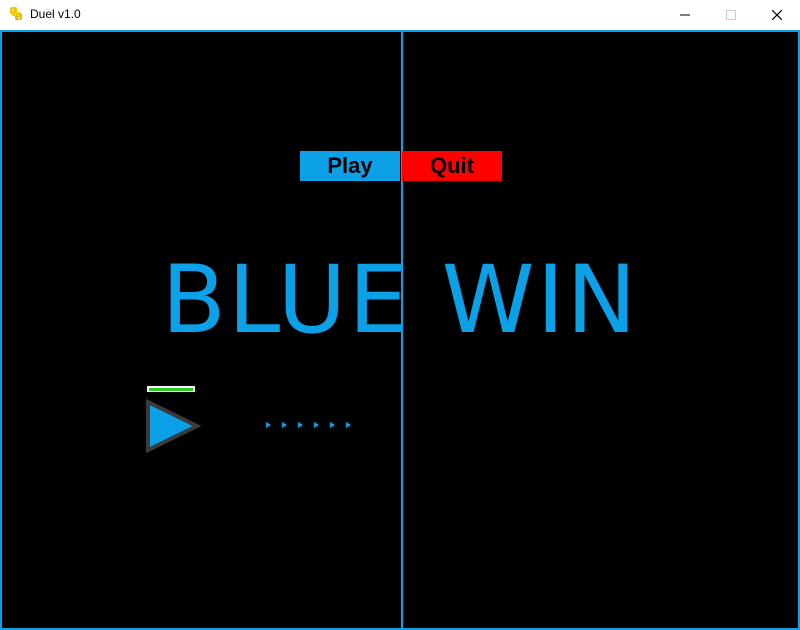 The image size is (800, 630). I want to click on winner-banner: BLUE WIN, so click(400, 300).